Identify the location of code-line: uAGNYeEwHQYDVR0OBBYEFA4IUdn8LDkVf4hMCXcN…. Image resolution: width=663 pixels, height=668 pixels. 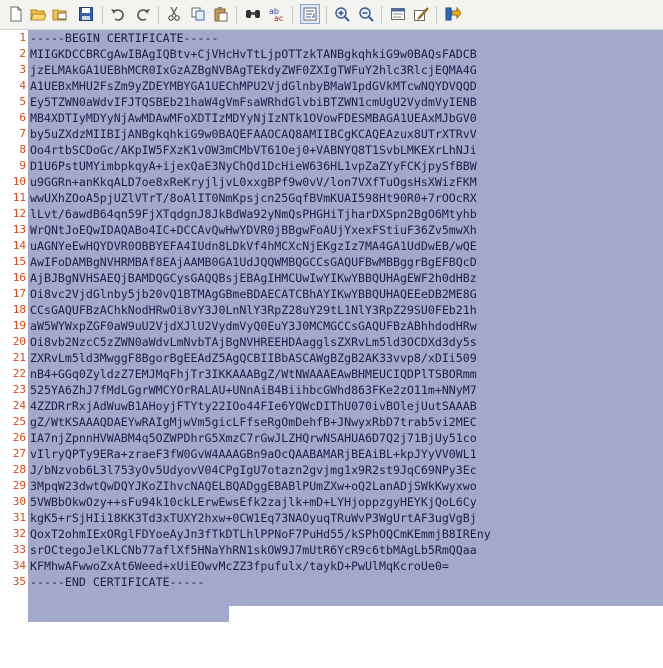
(253, 246).